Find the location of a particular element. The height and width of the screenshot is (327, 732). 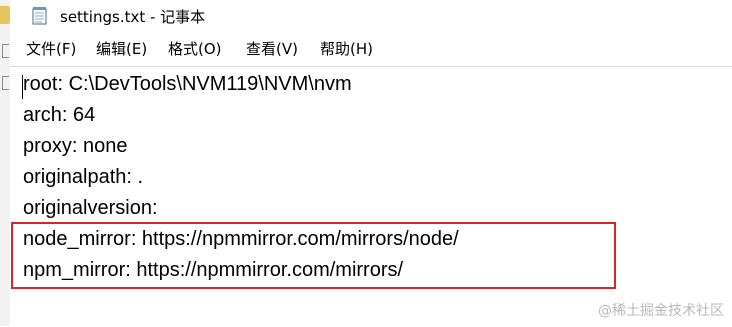

menu-file: 文件(F) is located at coordinates (51, 48).